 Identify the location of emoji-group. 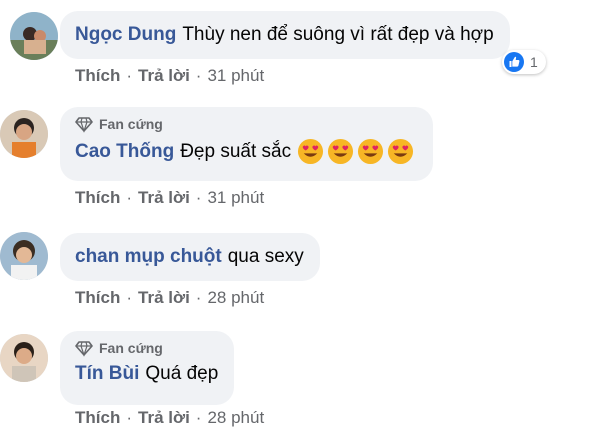
(357, 151).